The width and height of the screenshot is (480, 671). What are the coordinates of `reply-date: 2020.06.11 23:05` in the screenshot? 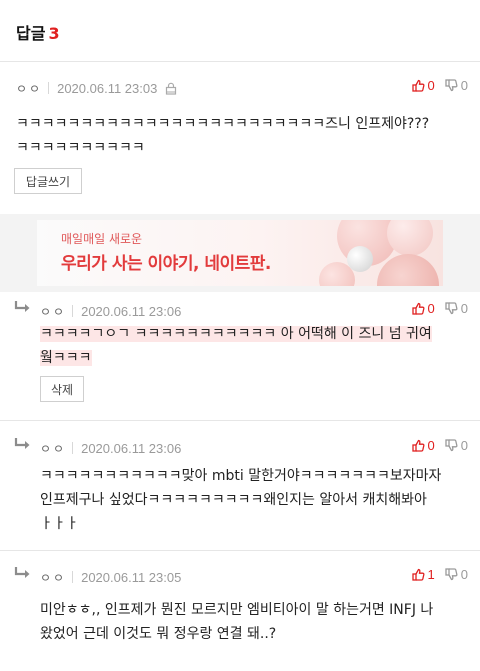 It's located at (131, 577).